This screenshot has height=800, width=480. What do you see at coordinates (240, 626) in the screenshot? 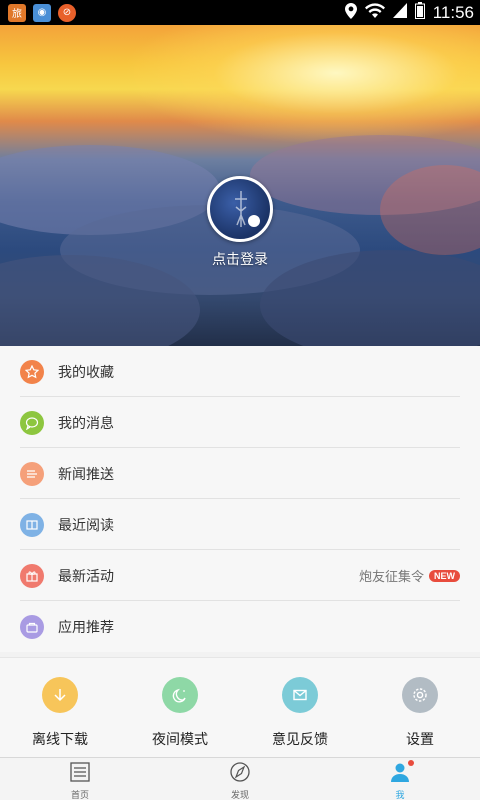
I see `menu-item-app-recommend: 应用推荐` at bounding box center [240, 626].